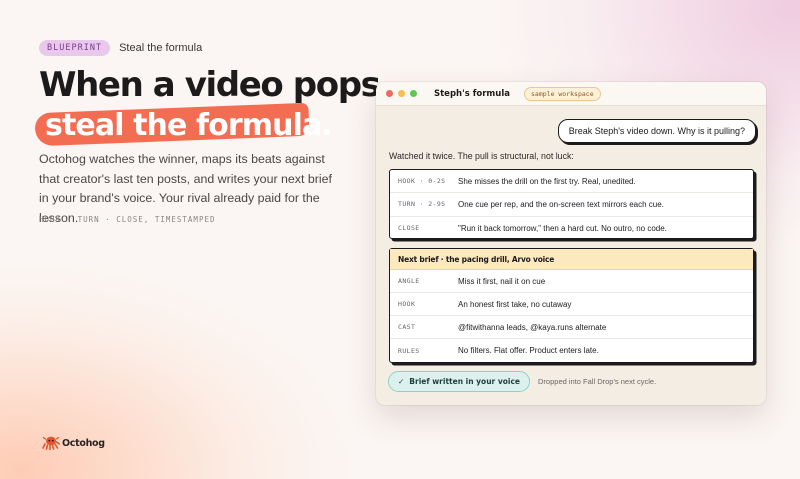 This screenshot has width=800, height=479. What do you see at coordinates (409, 228) in the screenshot?
I see `beat-key: CLOSE` at bounding box center [409, 228].